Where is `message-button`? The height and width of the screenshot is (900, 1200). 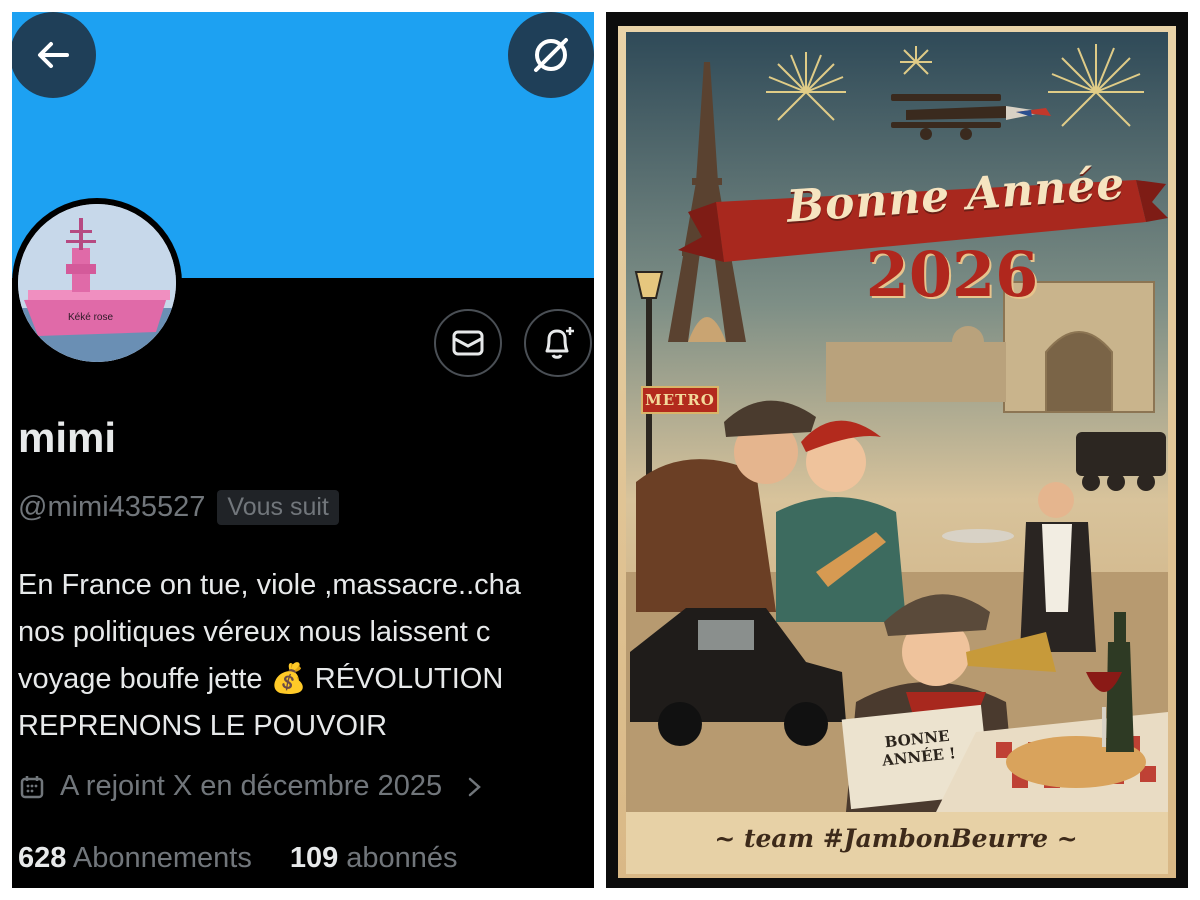
message-button is located at coordinates (468, 343).